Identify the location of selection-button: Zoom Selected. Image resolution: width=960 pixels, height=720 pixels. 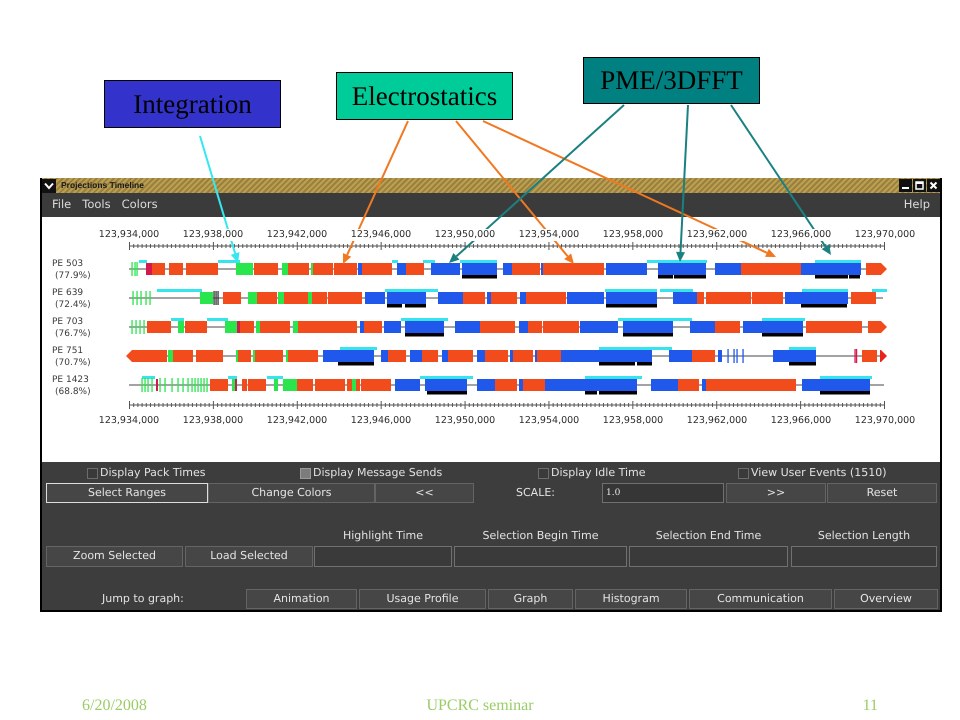
(114, 556).